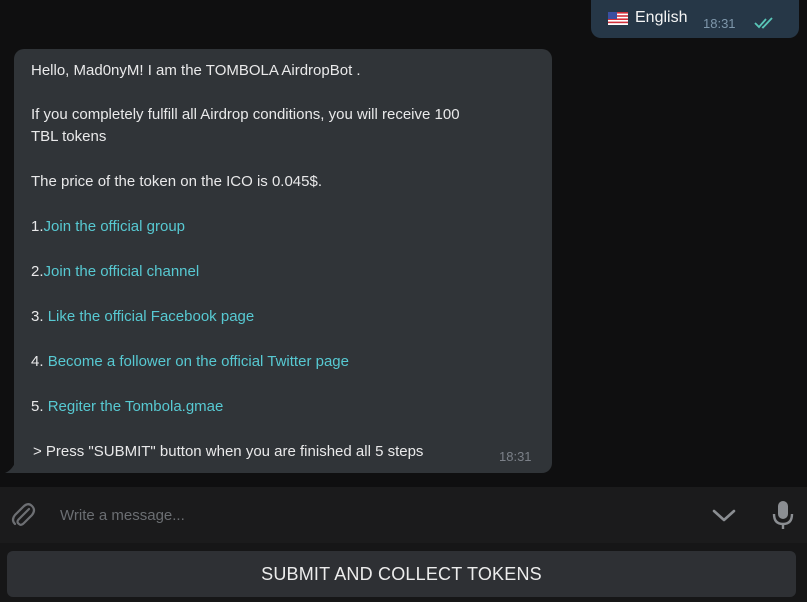  I want to click on step-link-join-group: Join the official group, so click(114, 226).